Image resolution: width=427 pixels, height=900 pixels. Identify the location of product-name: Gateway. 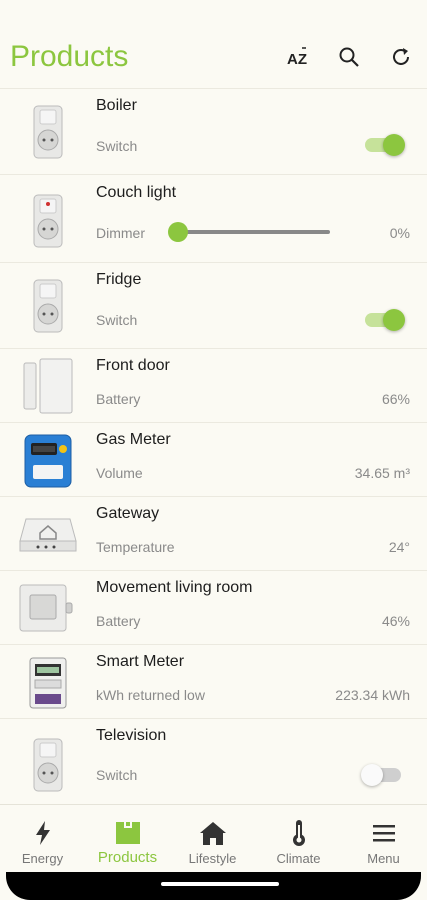
(128, 513).